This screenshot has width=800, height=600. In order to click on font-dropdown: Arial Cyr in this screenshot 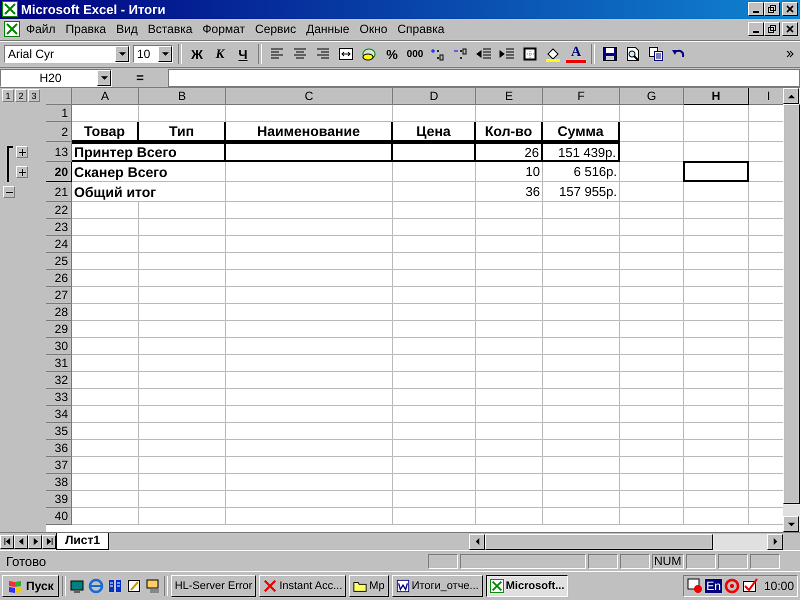, I will do `click(67, 54)`.